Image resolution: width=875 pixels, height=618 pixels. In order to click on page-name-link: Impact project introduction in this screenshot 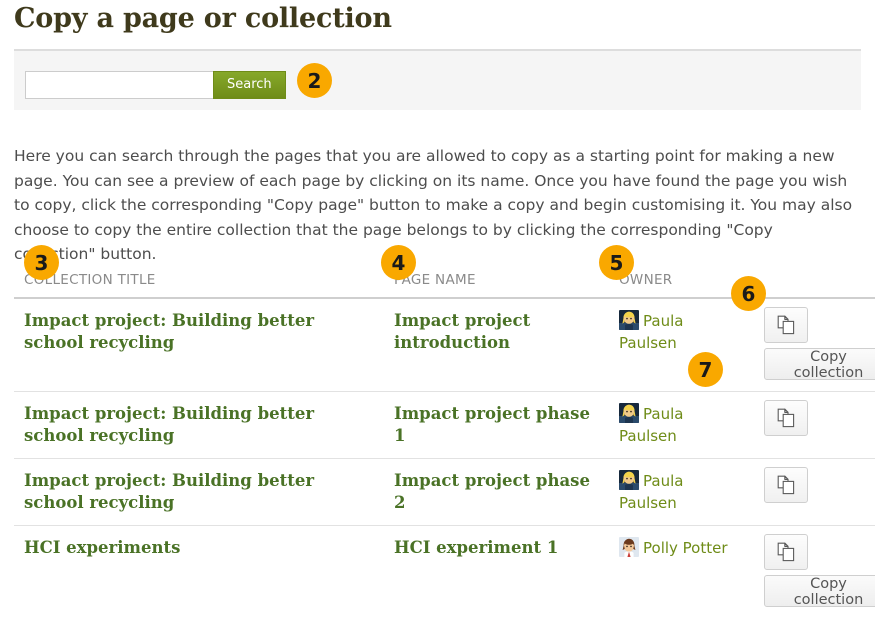, I will do `click(496, 332)`.